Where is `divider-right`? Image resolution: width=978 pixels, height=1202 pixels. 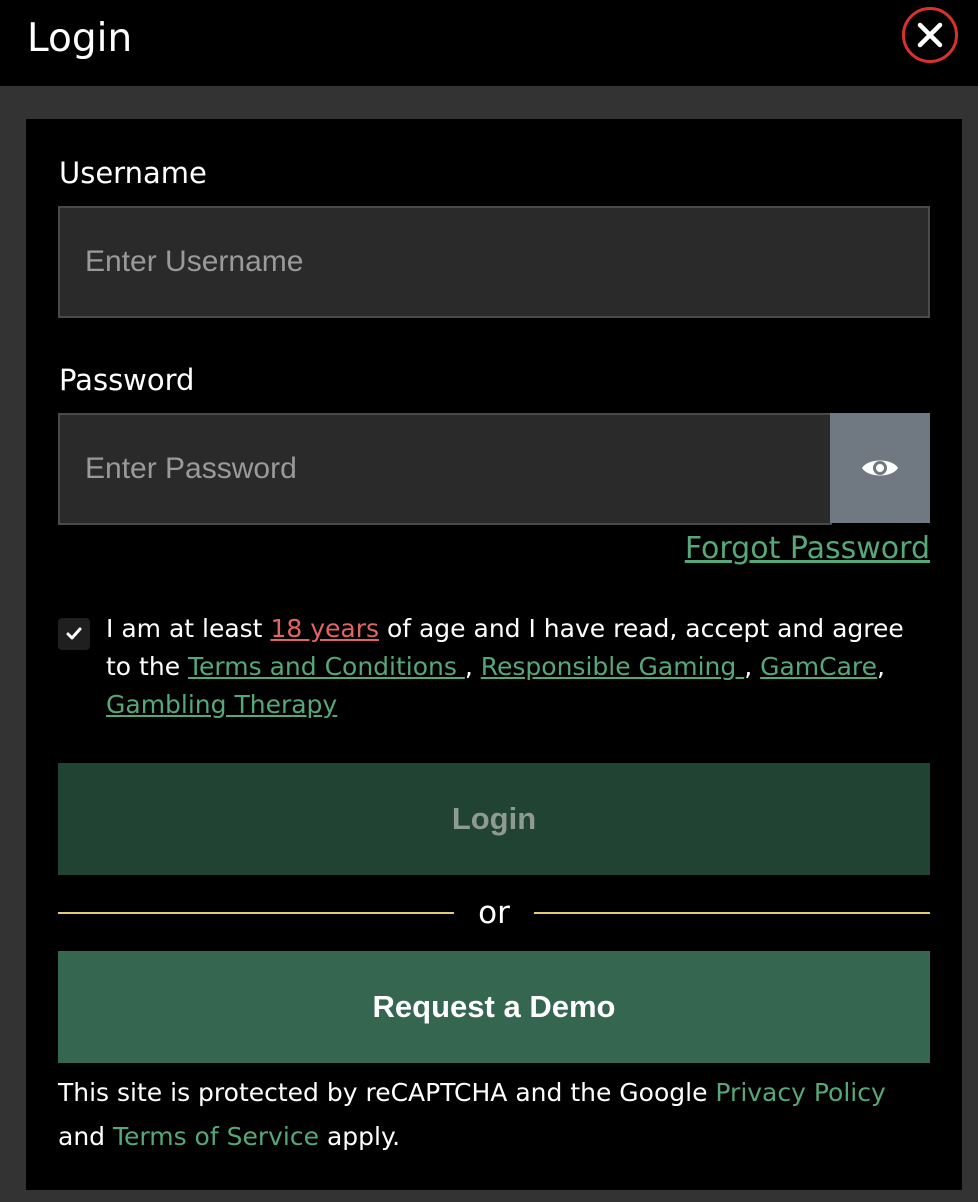 divider-right is located at coordinates (732, 913).